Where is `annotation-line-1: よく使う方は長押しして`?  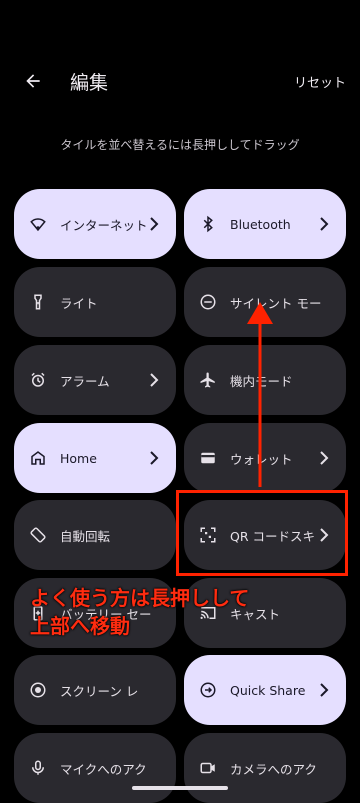 annotation-line-1: よく使う方は長押しして is located at coordinates (140, 598).